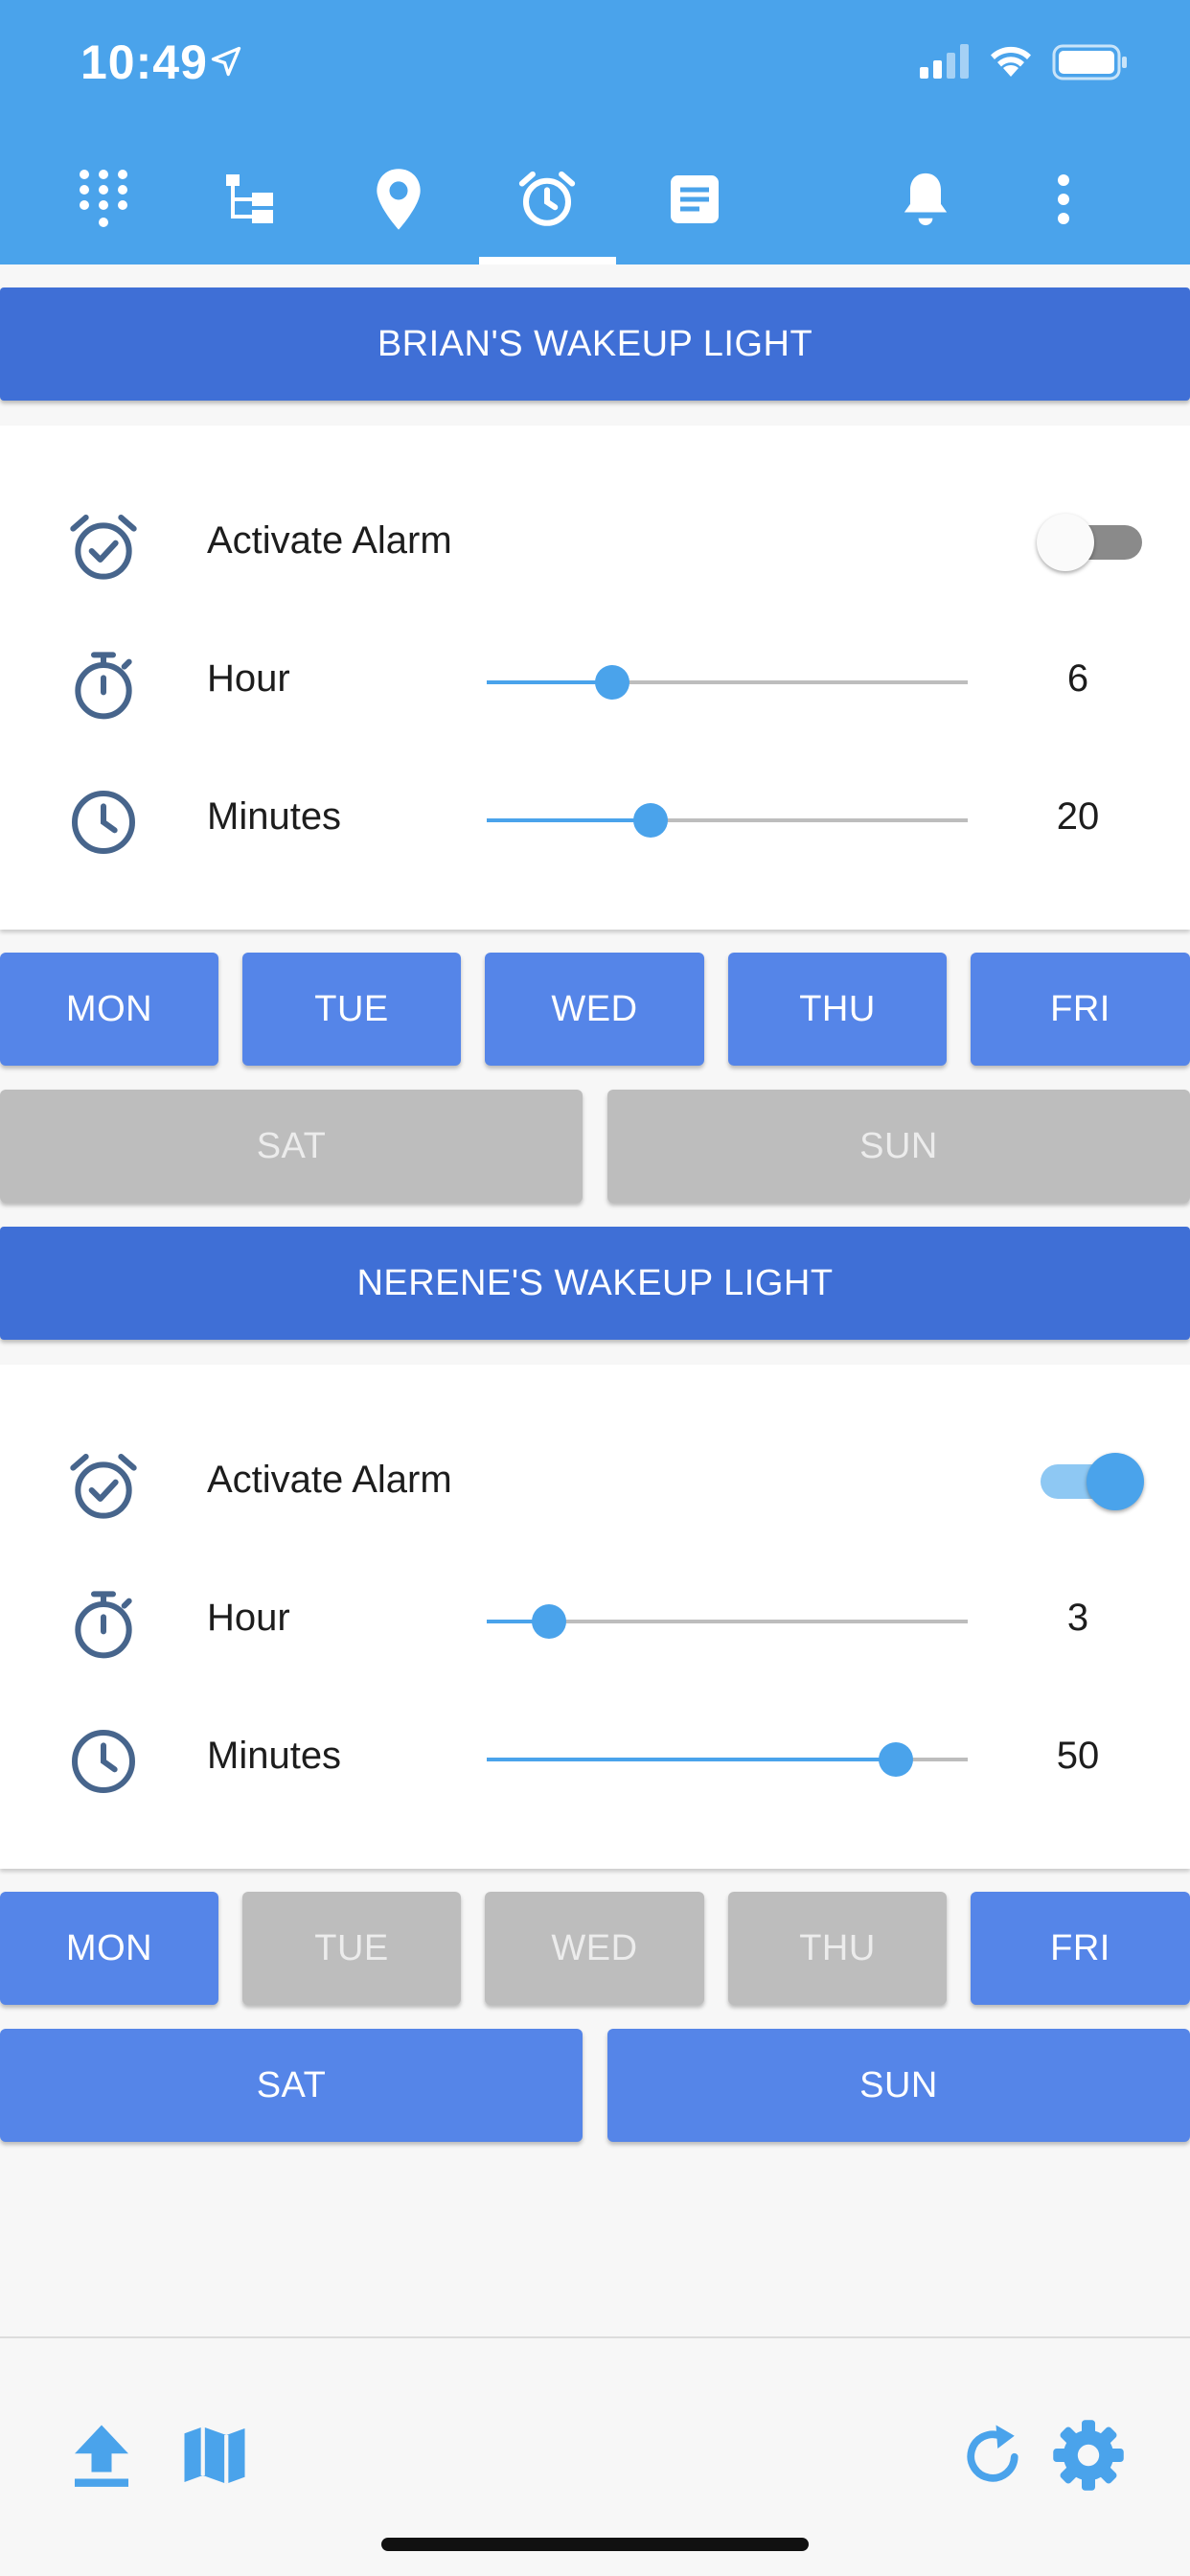  I want to click on battery-icon, so click(1090, 62).